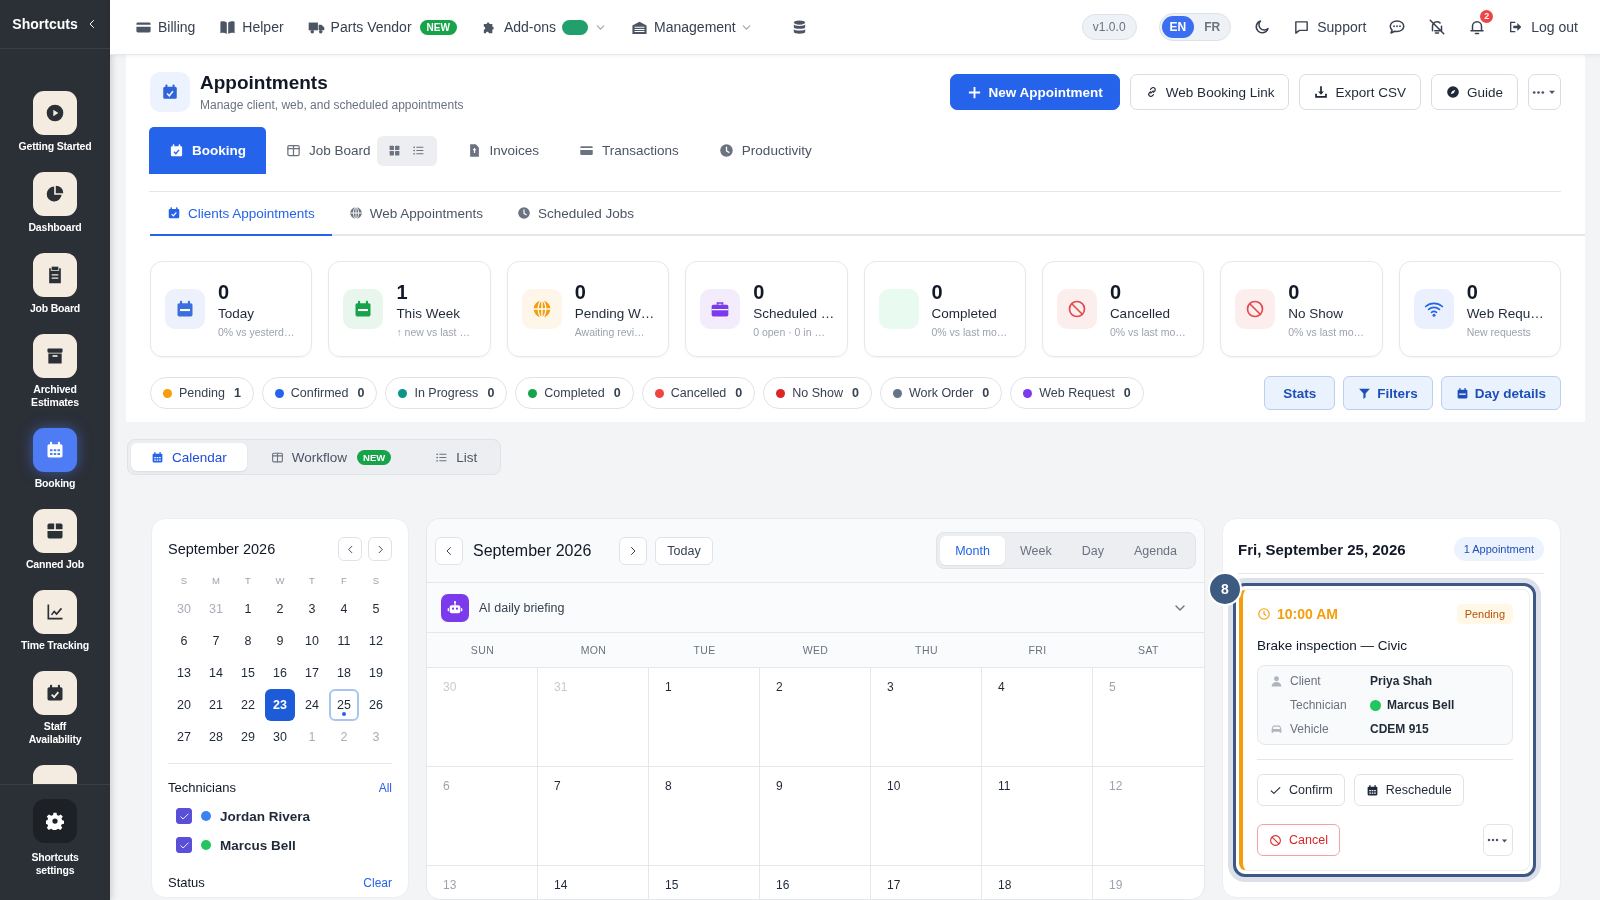  I want to click on language-option: FR, so click(1212, 27).